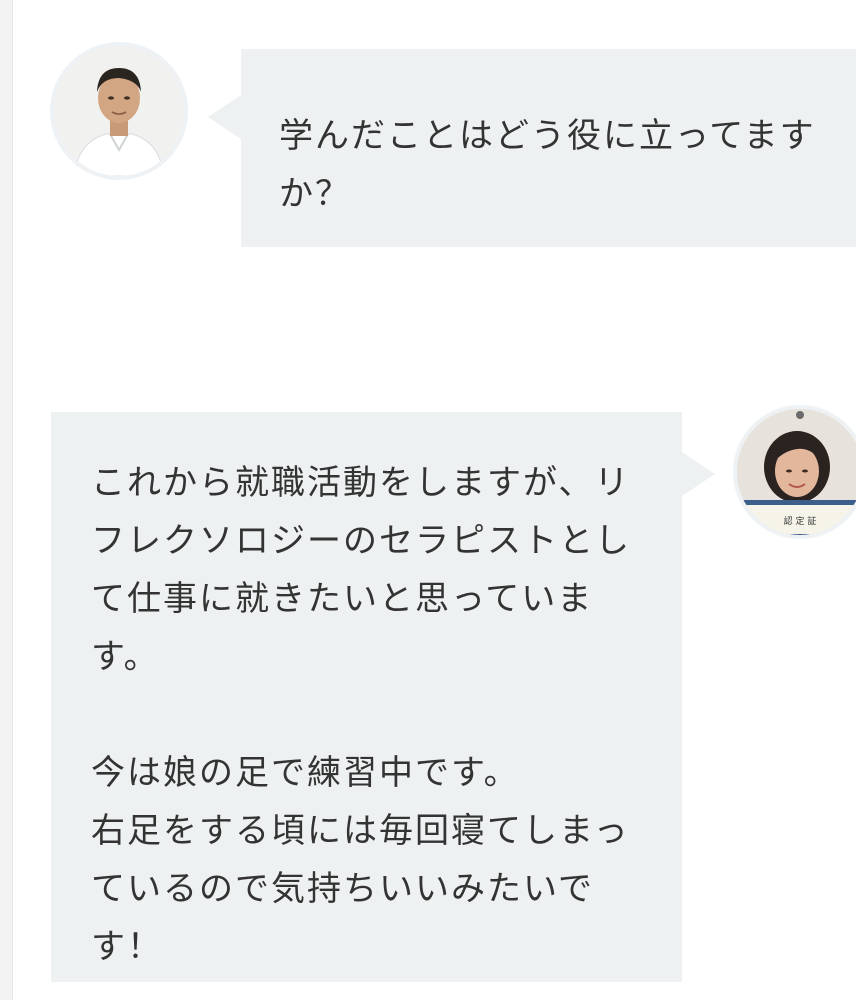 The height and width of the screenshot is (1000, 856). I want to click on student-avatar: 認 定 証, so click(794, 472).